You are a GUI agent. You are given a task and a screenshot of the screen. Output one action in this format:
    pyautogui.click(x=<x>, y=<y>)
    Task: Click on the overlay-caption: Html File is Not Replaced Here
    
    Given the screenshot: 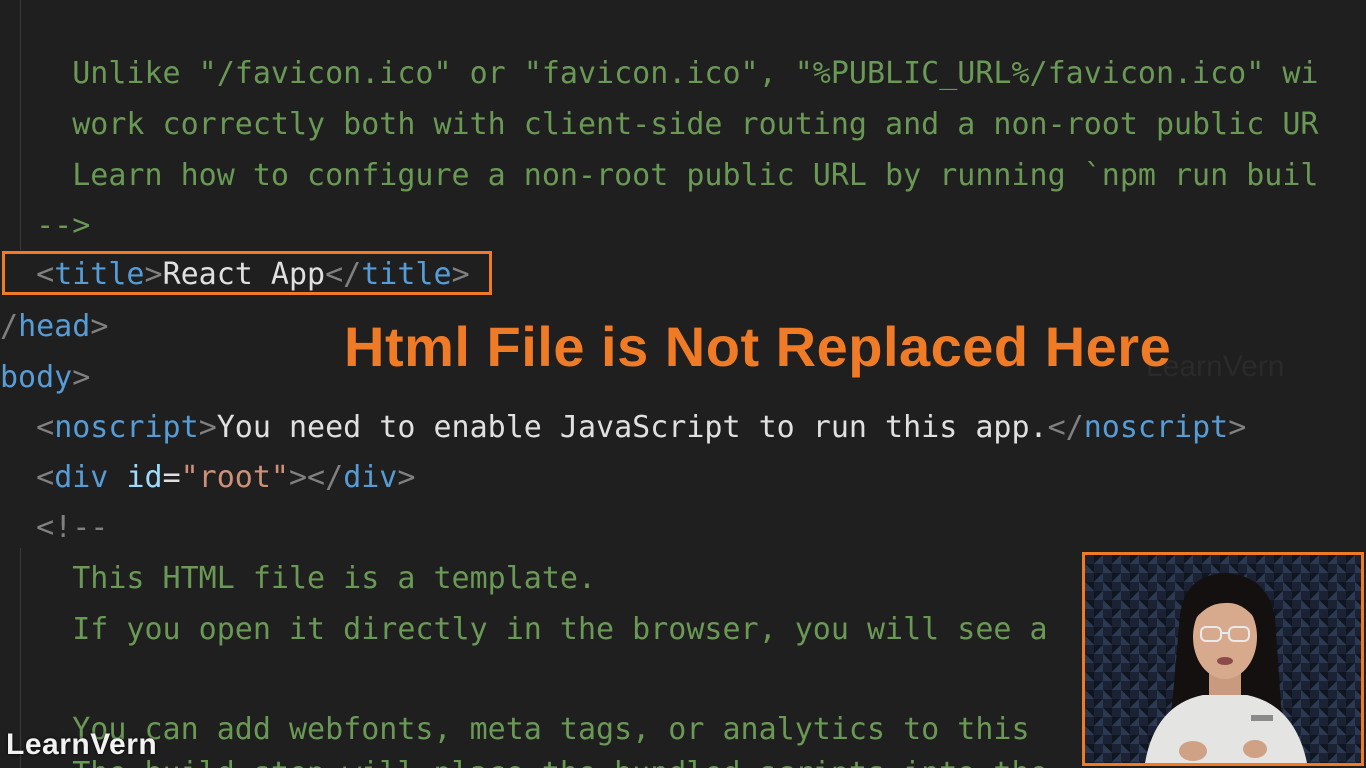 What is the action you would take?
    pyautogui.click(x=758, y=346)
    